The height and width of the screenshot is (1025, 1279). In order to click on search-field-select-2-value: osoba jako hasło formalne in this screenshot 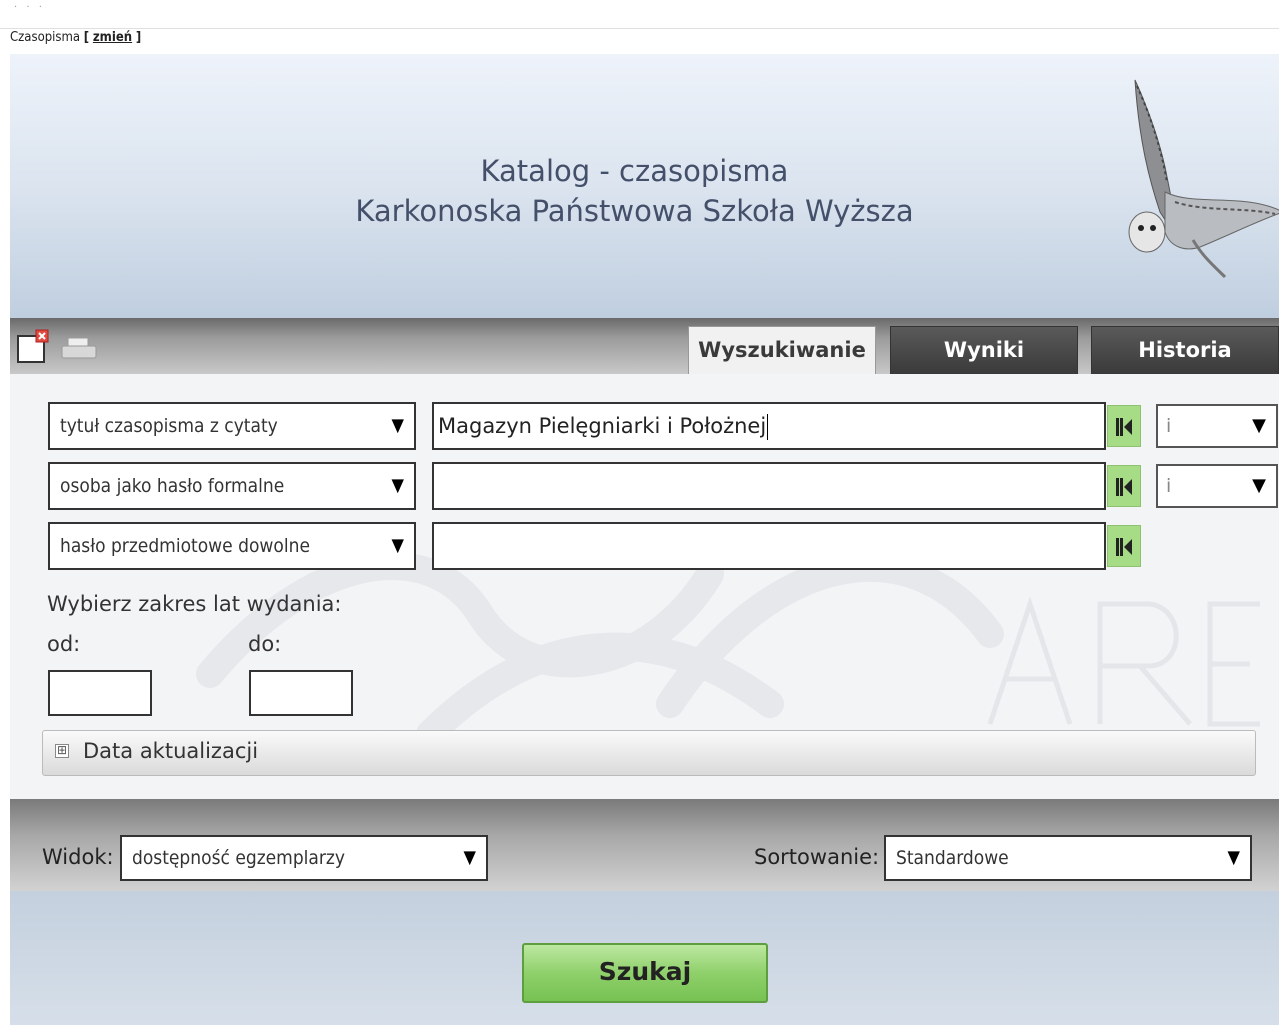, I will do `click(172, 486)`.